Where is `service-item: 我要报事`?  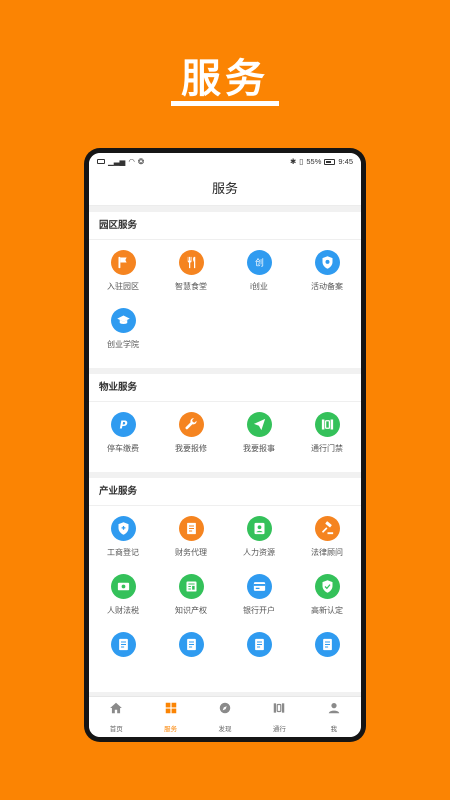
service-item: 我要报事 is located at coordinates (259, 439).